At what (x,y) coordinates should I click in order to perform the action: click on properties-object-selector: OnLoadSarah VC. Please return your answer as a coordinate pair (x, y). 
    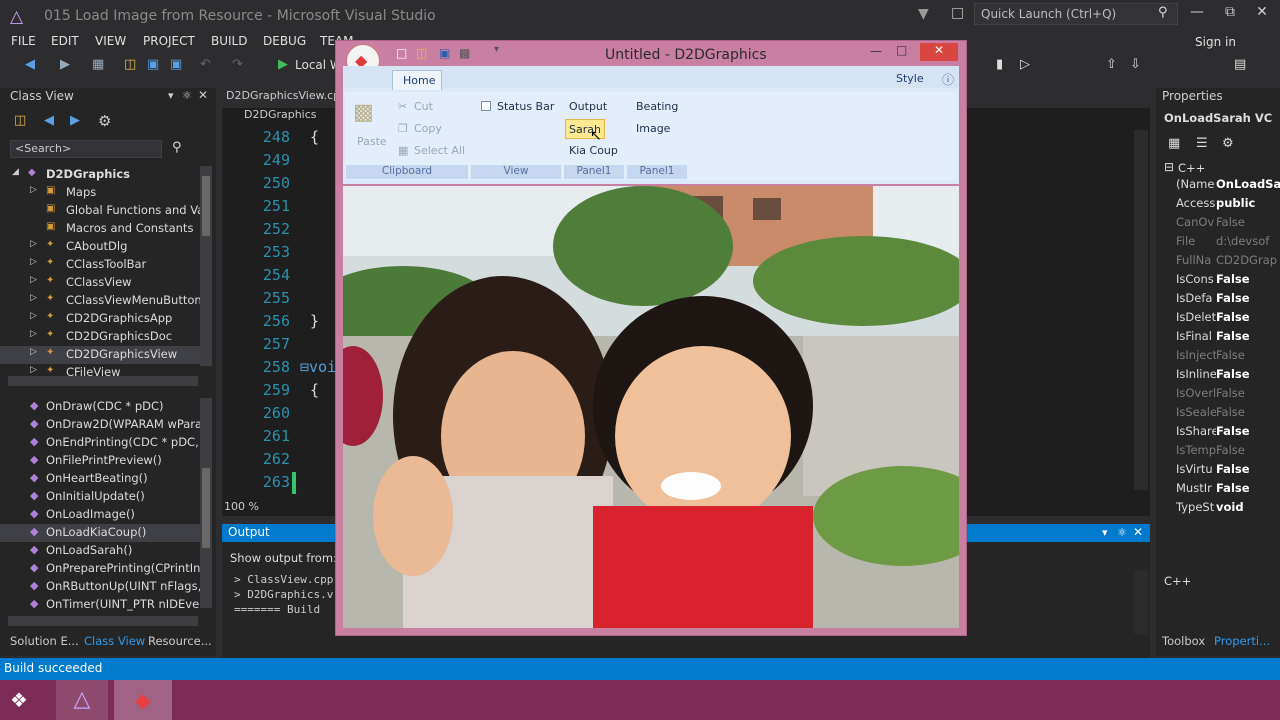
    Looking at the image, I should click on (1218, 118).